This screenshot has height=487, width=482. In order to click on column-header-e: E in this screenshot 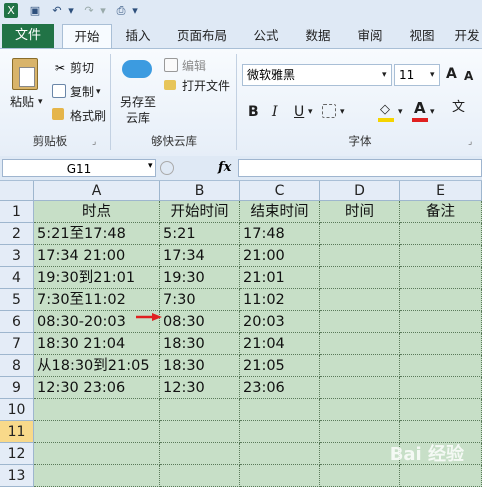, I will do `click(441, 191)`.